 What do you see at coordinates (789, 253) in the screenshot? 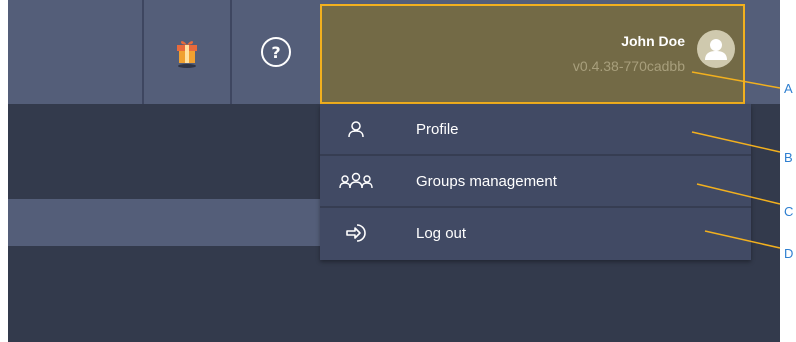
I see `callout-d: D` at bounding box center [789, 253].